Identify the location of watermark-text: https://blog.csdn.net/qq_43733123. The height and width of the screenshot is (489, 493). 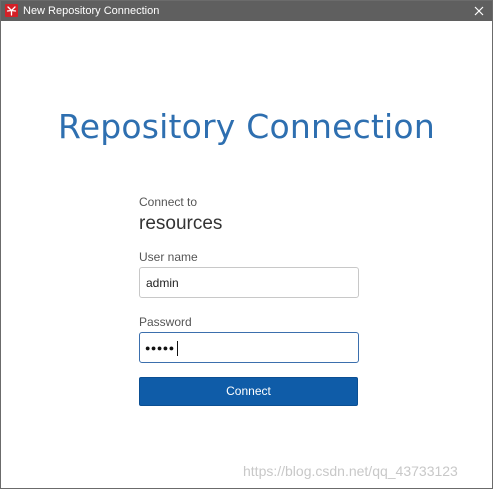
(350, 471).